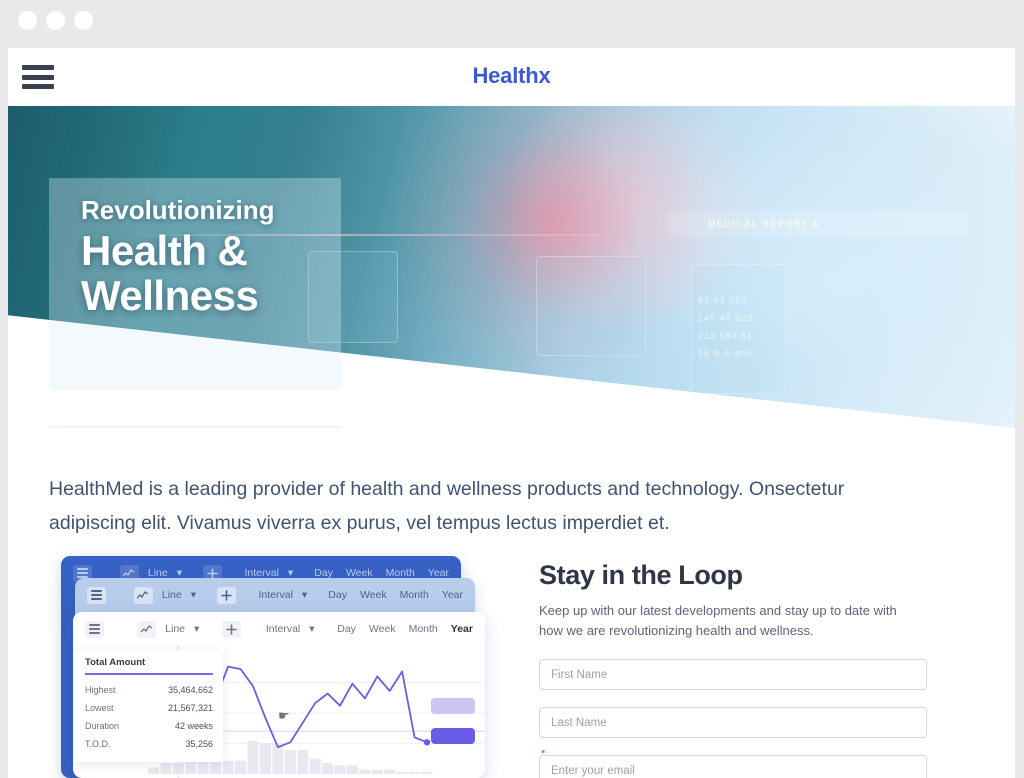 The image size is (1024, 778). Describe the element at coordinates (641, 575) in the screenshot. I see `newsletter-title: Stay in the Loop` at that location.